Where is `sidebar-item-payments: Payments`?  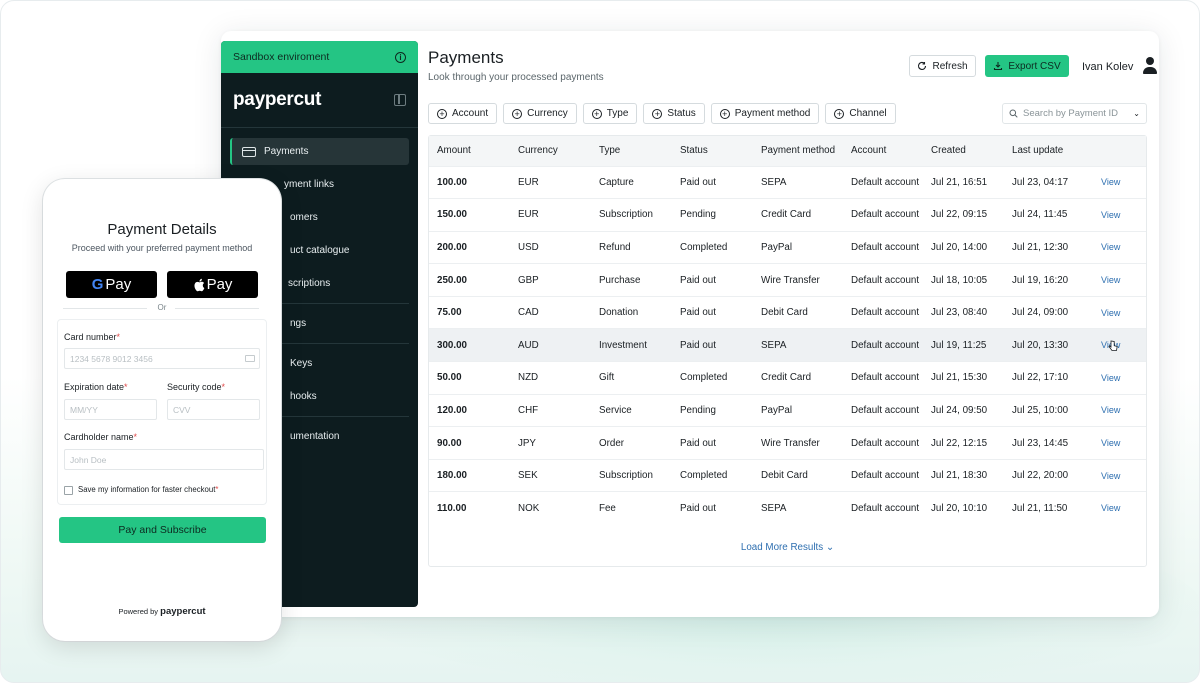
sidebar-item-payments: Payments is located at coordinates (319, 151).